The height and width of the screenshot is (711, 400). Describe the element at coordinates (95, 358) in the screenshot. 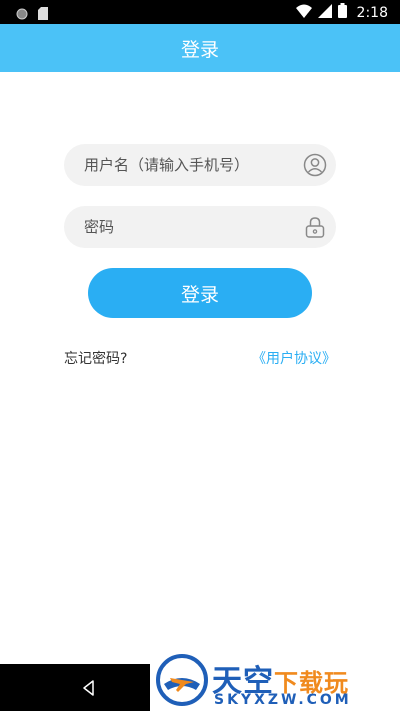

I see `forgot-password-link: 忘记密码?` at that location.